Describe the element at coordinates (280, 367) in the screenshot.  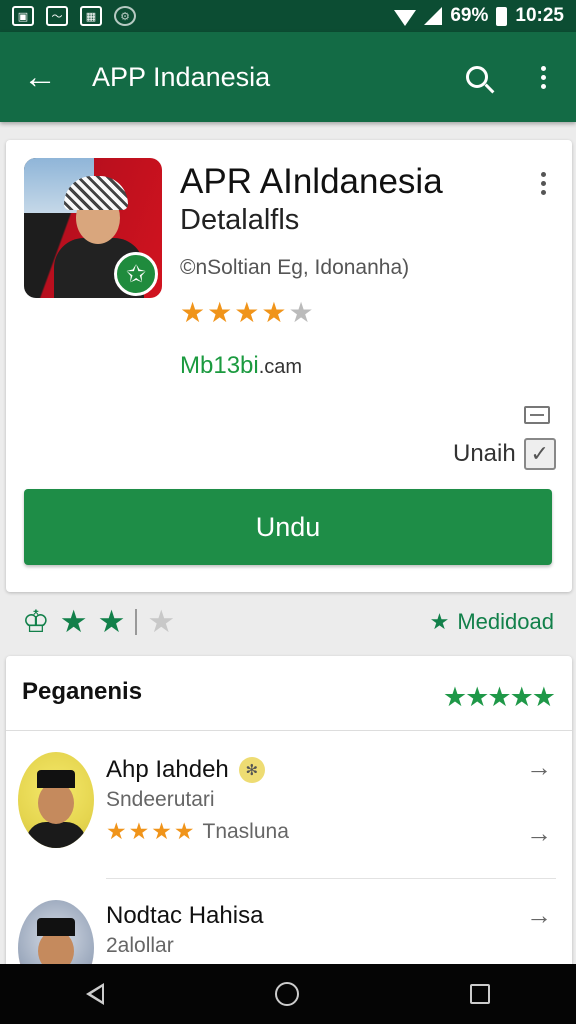
I see `site-suffix: .cam` at that location.